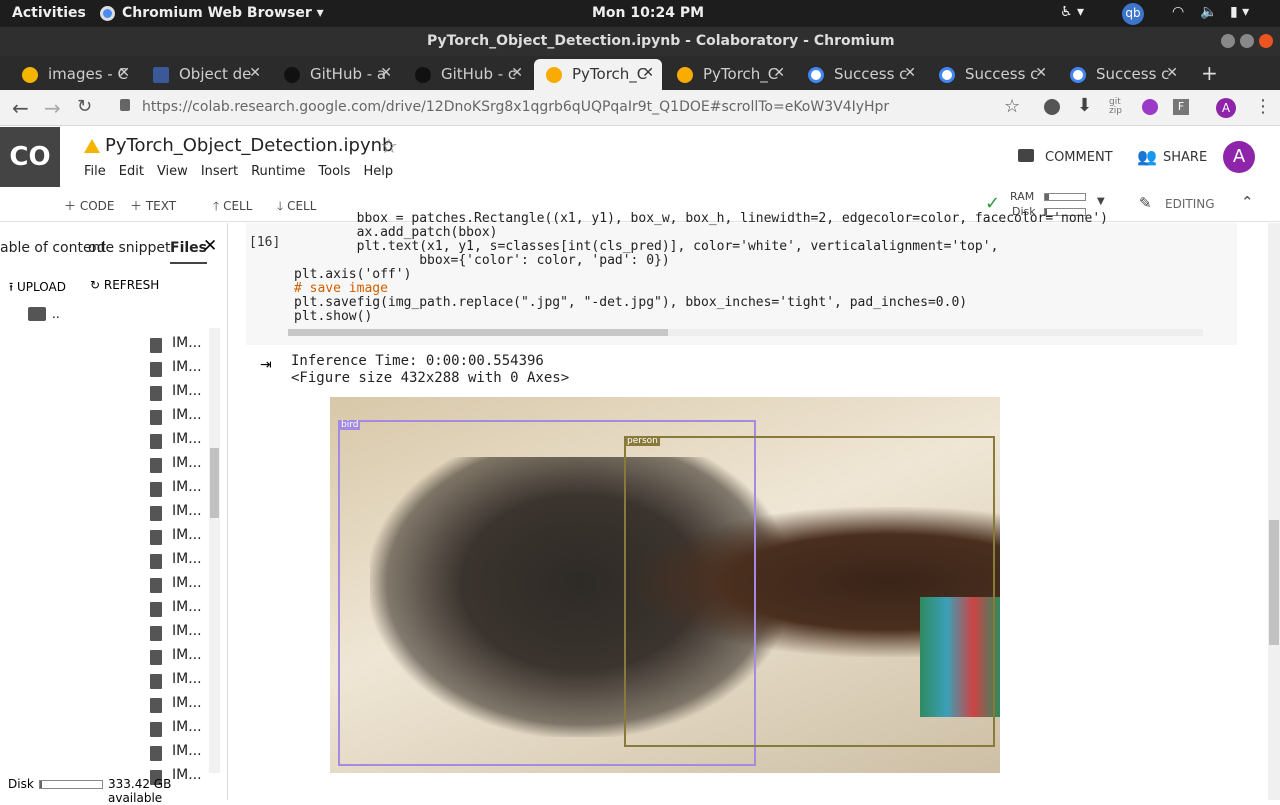 Image resolution: width=1280 pixels, height=805 pixels. Describe the element at coordinates (37, 314) in the screenshot. I see `parent-folder-icon` at that location.